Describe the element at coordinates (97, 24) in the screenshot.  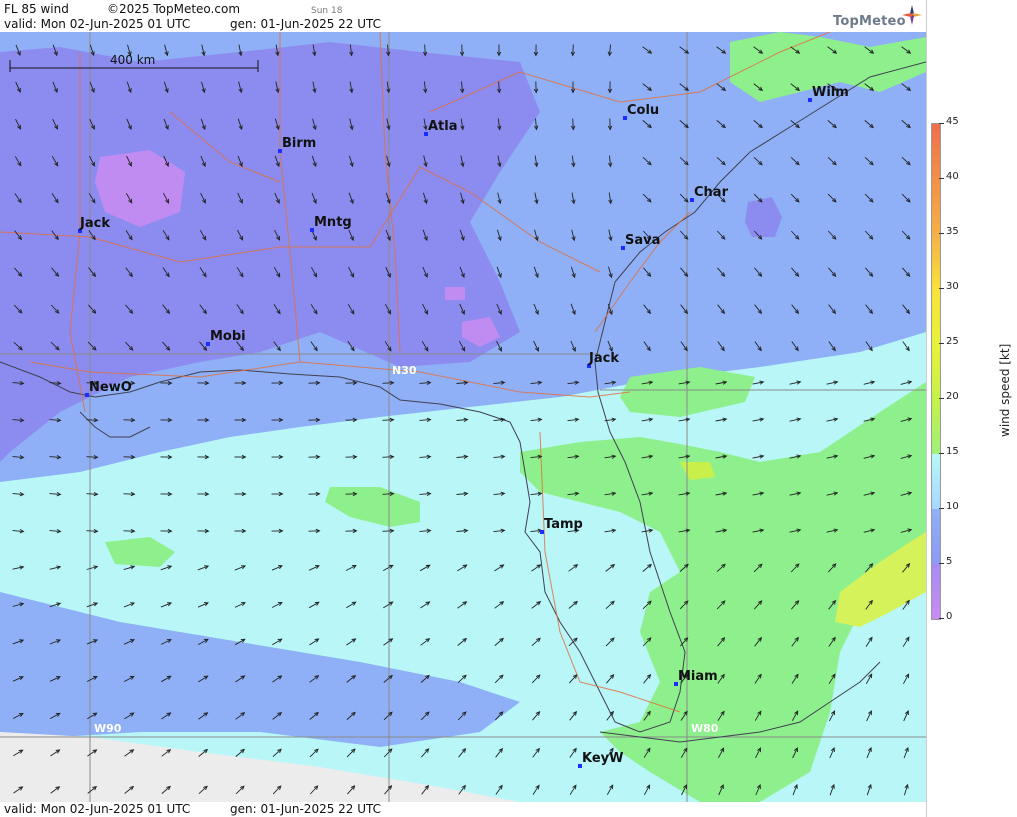
I see `valid-time: valid: Mon 02-Jun-2025 01 UTC` at that location.